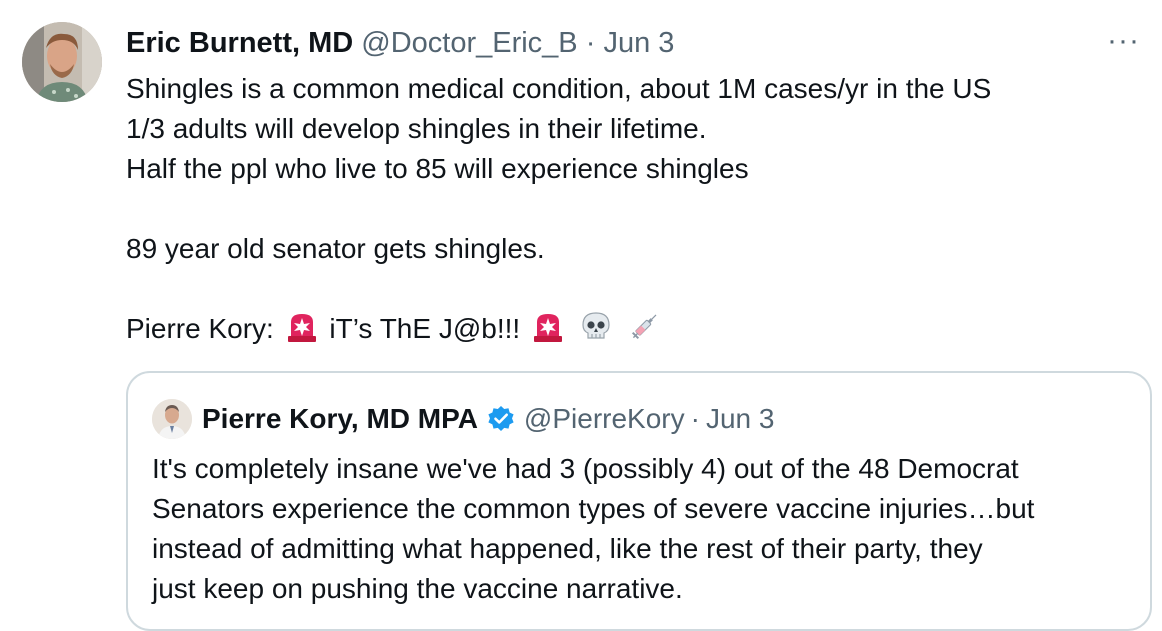  I want to click on tweet-date: Jun 3, so click(638, 43).